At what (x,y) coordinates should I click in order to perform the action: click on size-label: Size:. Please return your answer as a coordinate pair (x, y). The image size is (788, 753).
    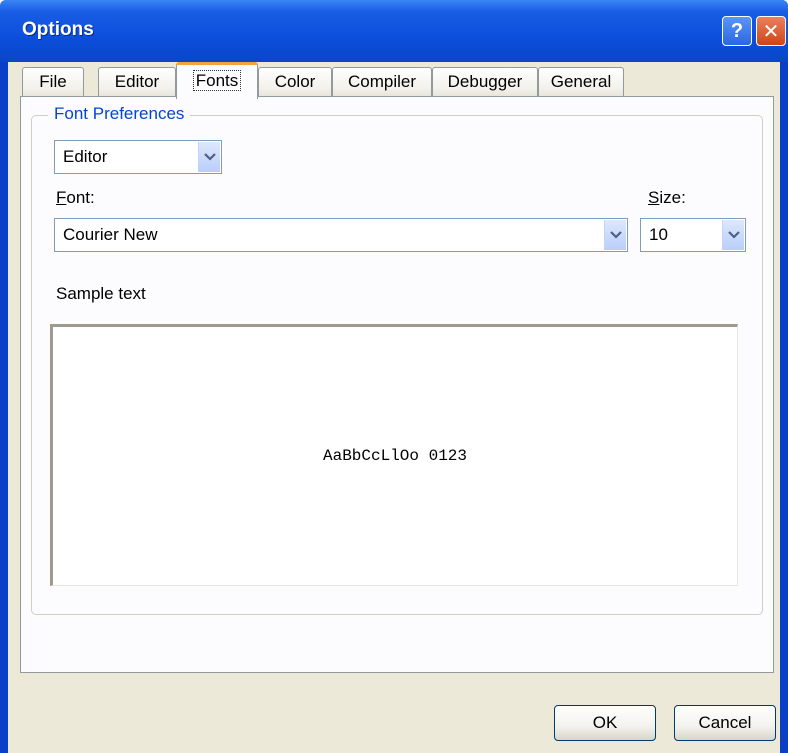
    Looking at the image, I should click on (667, 198).